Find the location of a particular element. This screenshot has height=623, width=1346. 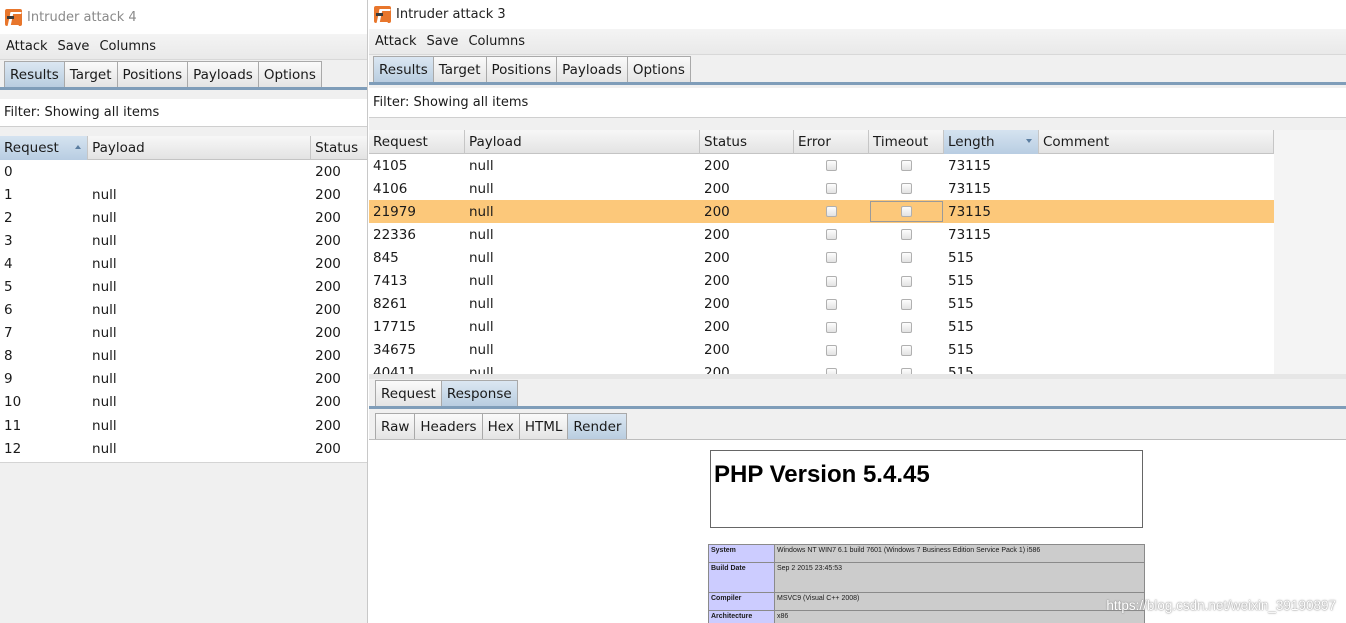

table-row: 4105 null 200 73115 is located at coordinates (821, 165).